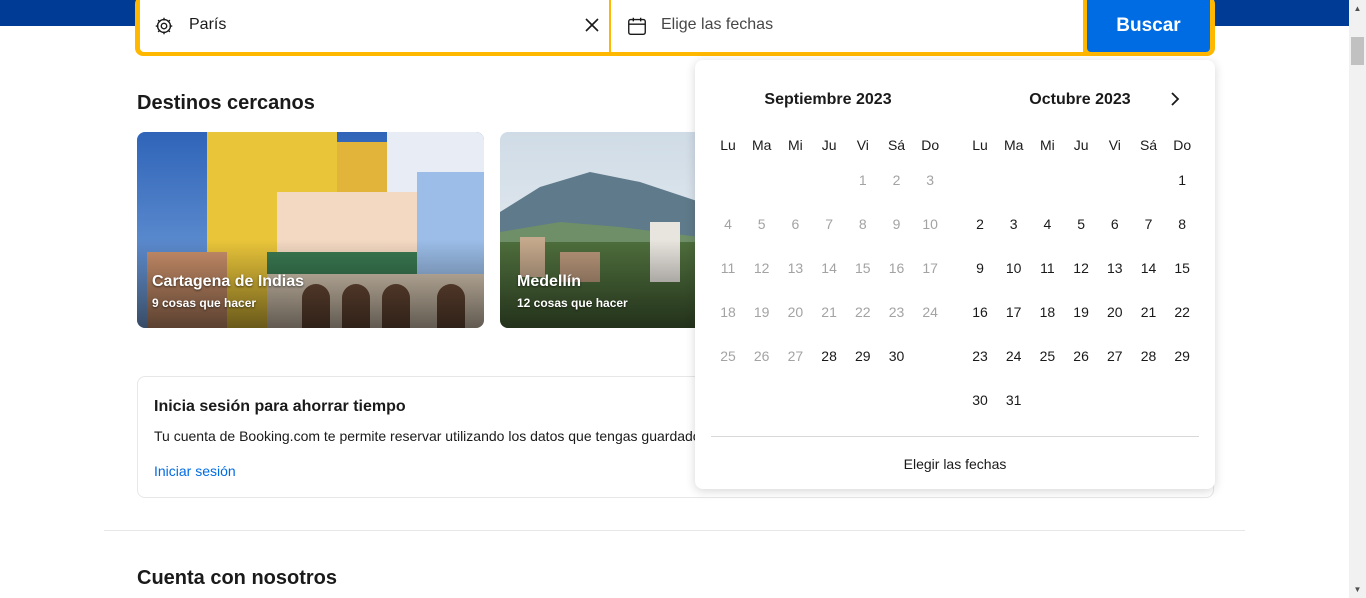 The width and height of the screenshot is (1366, 598). I want to click on calendar-divider, so click(955, 436).